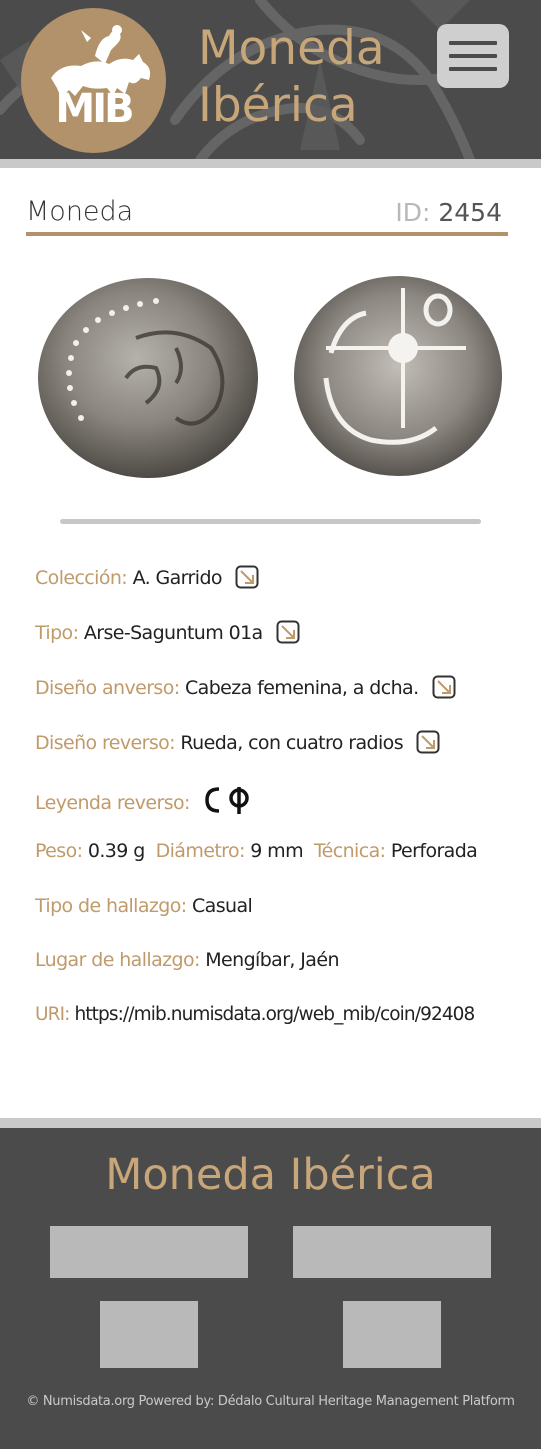 The height and width of the screenshot is (1449, 541). Describe the element at coordinates (148, 378) in the screenshot. I see `coin-obverse-image` at that location.